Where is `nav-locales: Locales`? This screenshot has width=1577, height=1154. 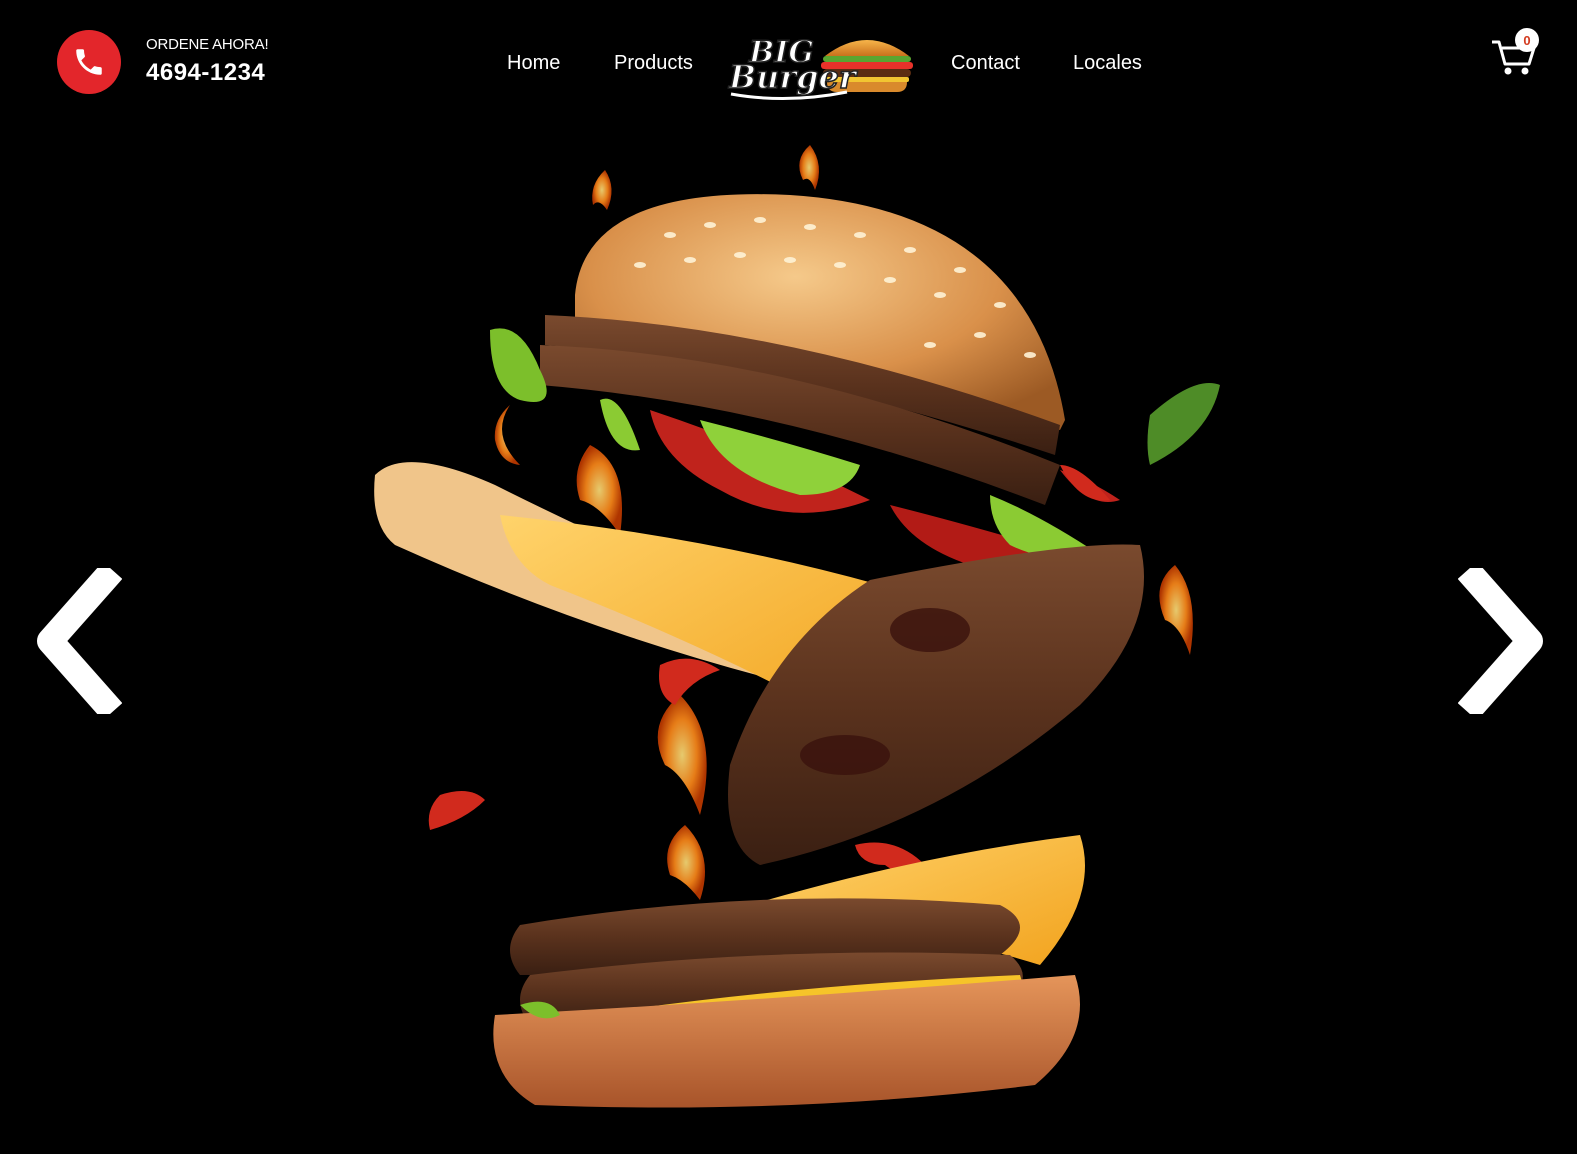 nav-locales: Locales is located at coordinates (1107, 63).